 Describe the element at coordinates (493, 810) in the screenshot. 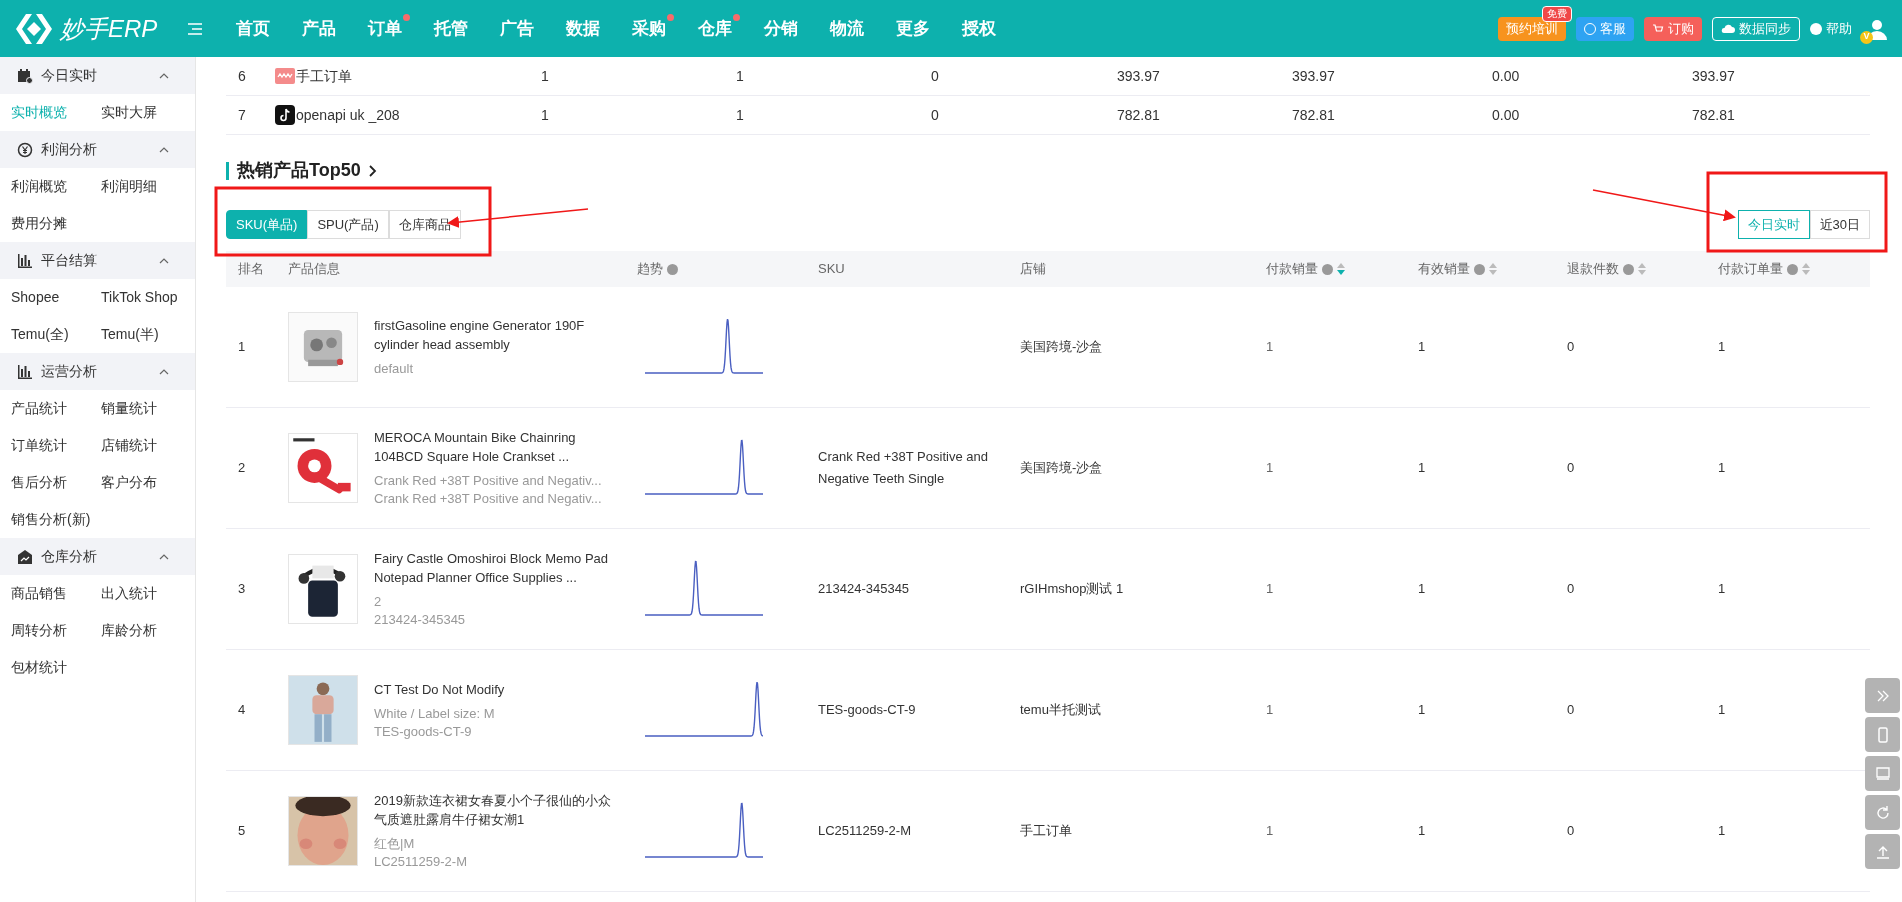

I see `product-title: 2019新款连衣裙女春夏小个子很仙的小众气质遮肚露肩牛仔裙女潮1` at that location.